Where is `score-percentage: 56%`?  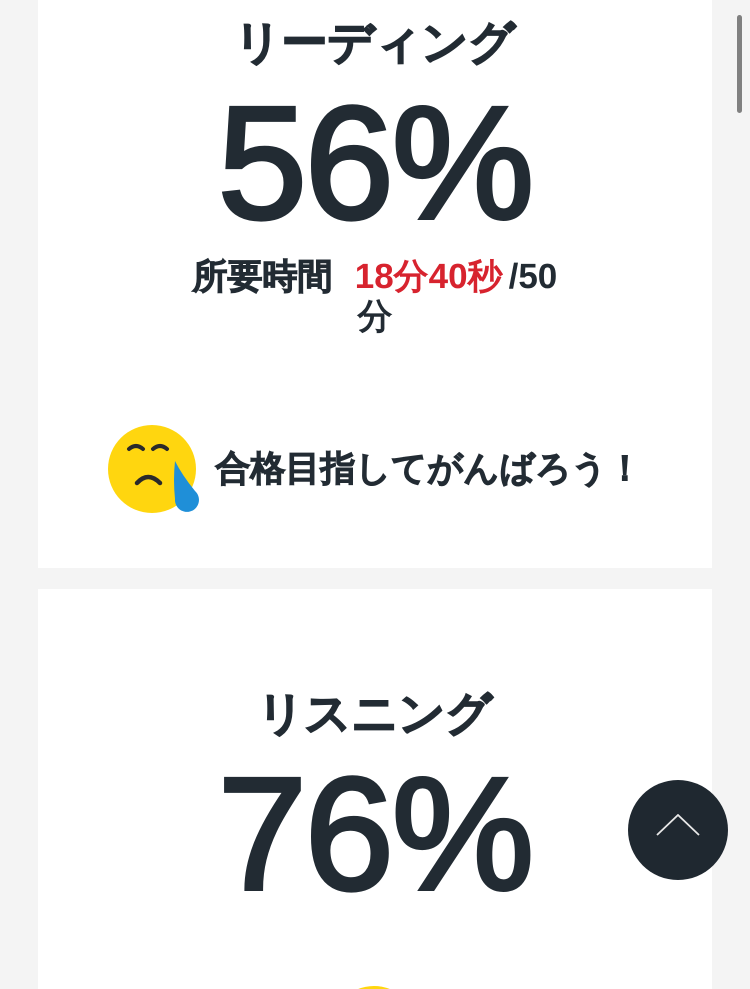
score-percentage: 56% is located at coordinates (375, 163).